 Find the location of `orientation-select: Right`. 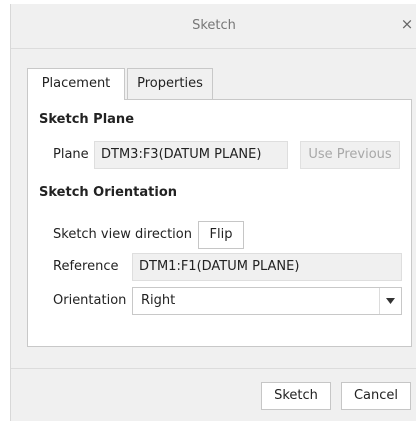

orientation-select: Right is located at coordinates (267, 301).